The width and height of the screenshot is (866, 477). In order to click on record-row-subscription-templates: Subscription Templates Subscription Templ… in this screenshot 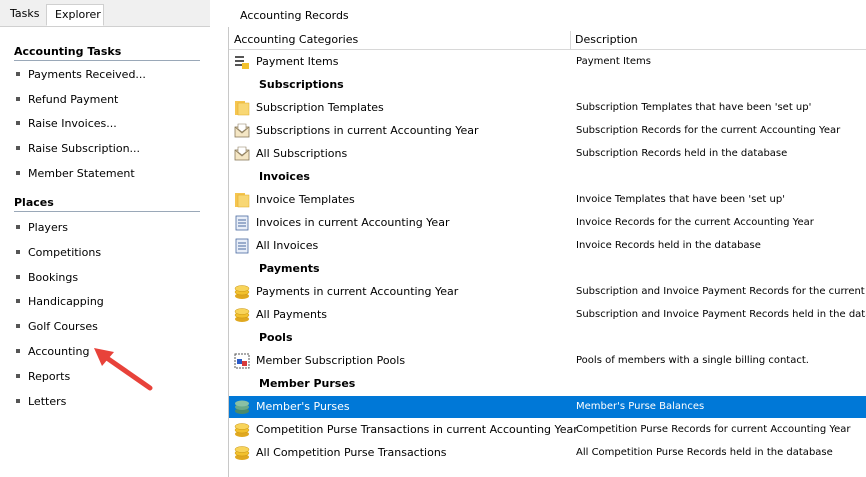, I will do `click(547, 108)`.